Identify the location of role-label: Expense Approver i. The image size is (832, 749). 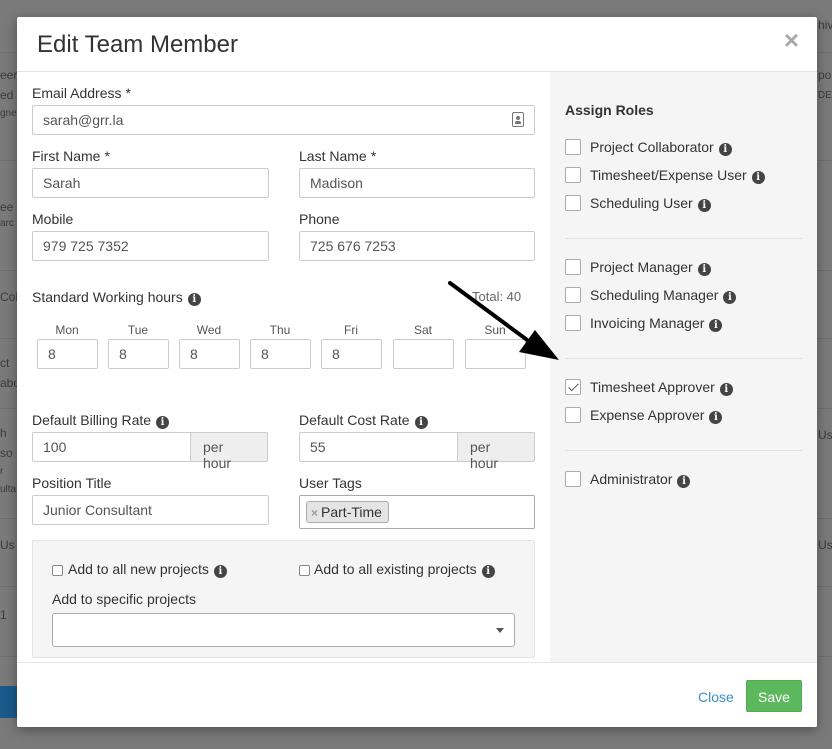
(656, 415).